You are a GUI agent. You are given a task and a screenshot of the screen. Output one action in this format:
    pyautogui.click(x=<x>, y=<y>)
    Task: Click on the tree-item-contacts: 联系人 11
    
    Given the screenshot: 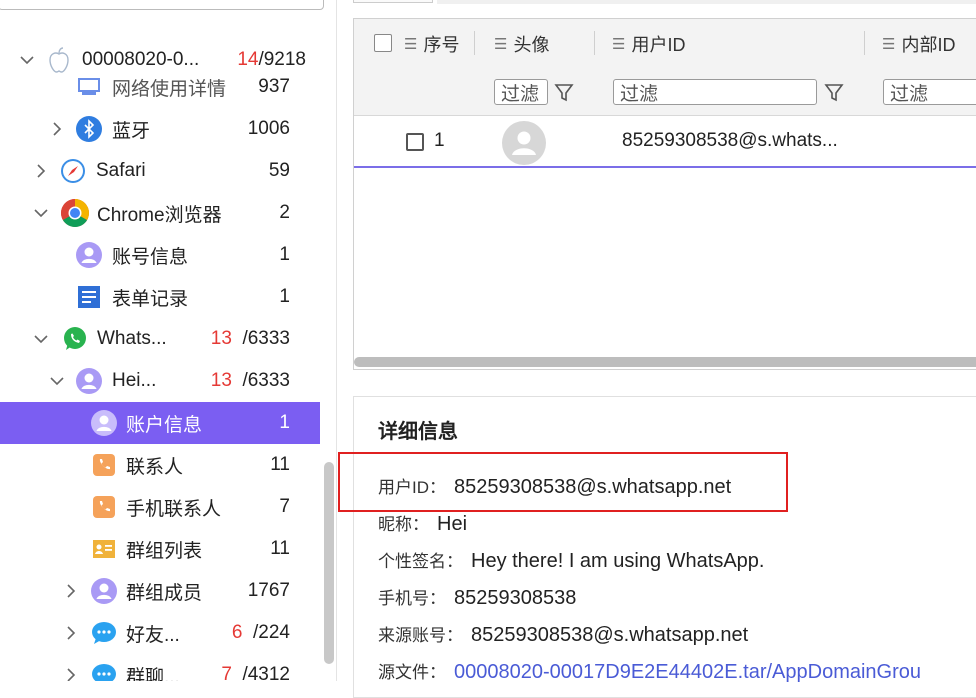 What is the action you would take?
    pyautogui.click(x=160, y=465)
    